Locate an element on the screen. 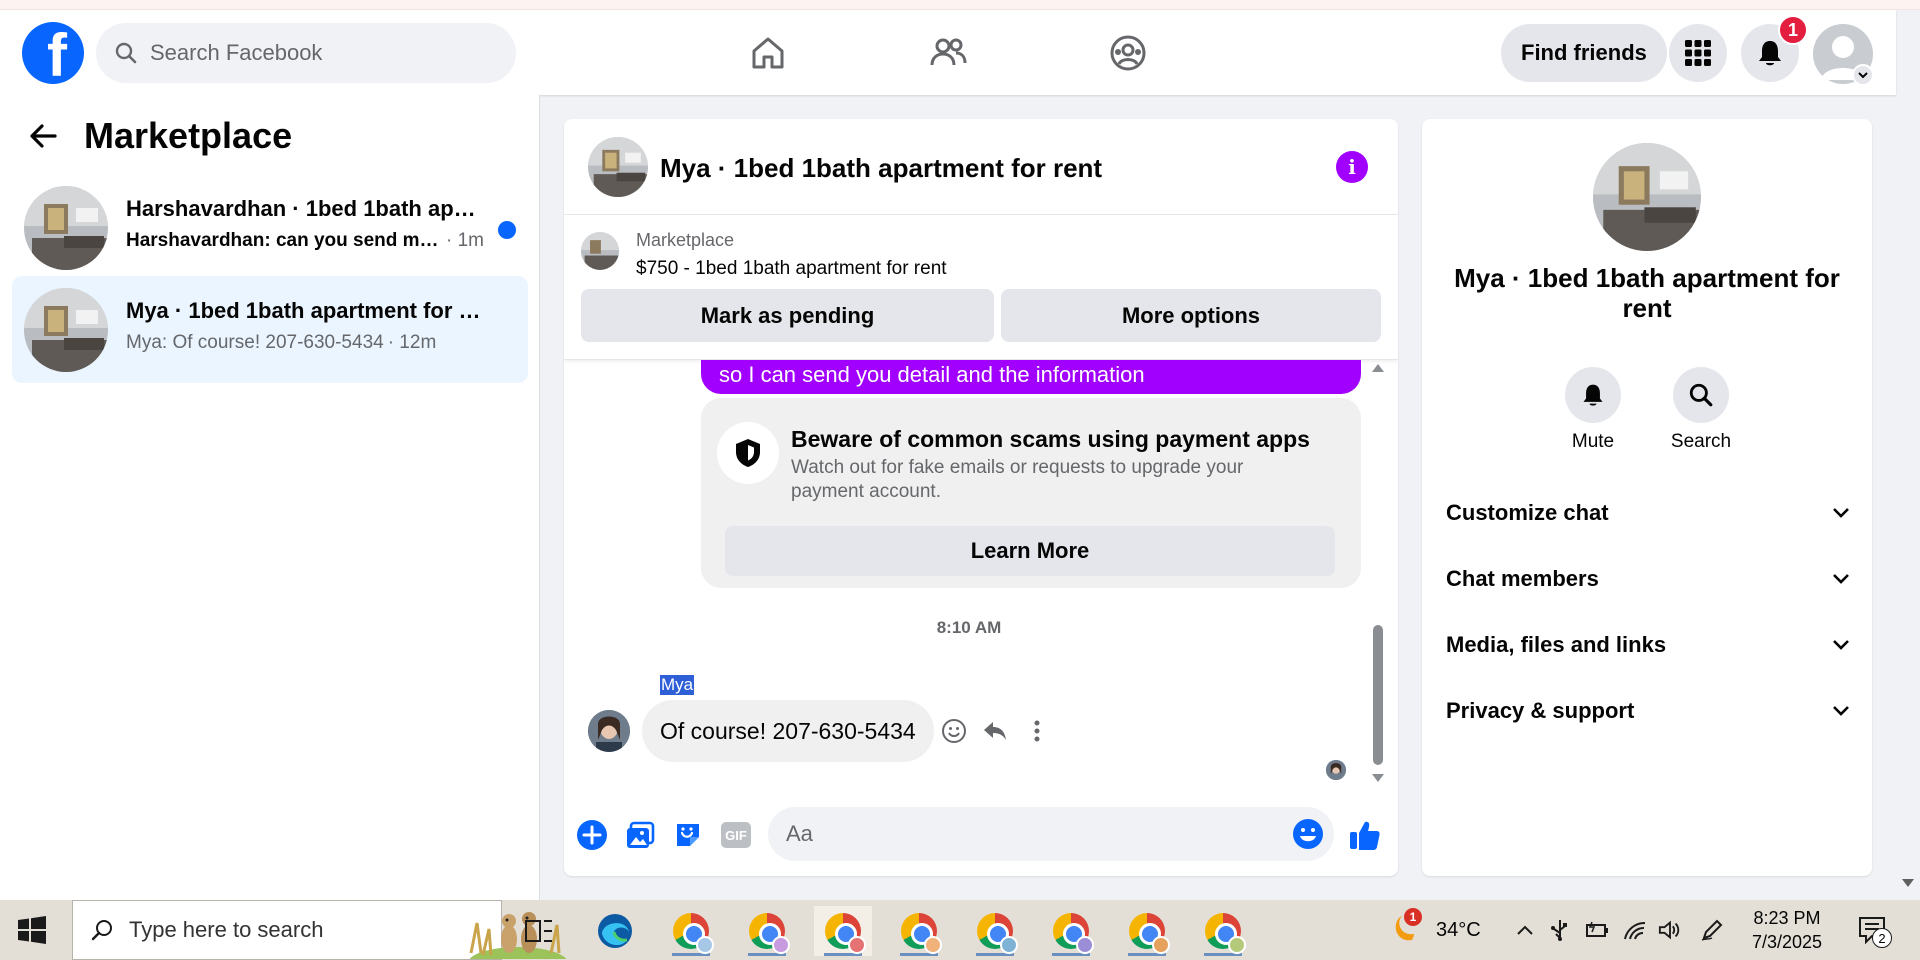 The width and height of the screenshot is (1920, 960). usb-icon is located at coordinates (1559, 930).